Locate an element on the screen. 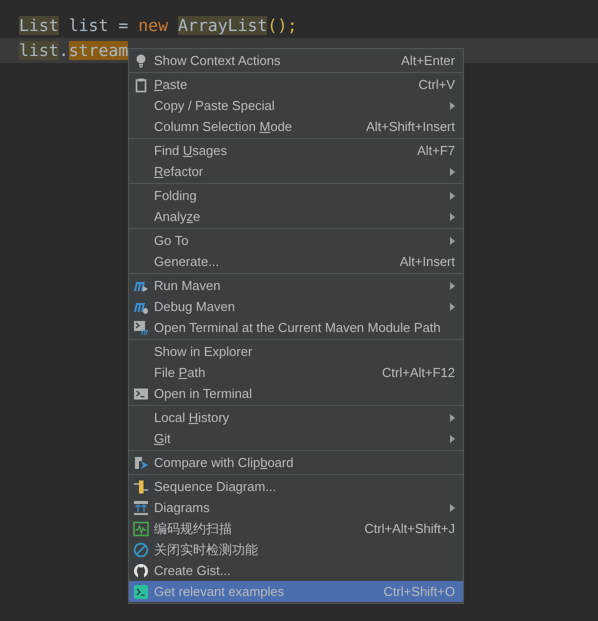 Image resolution: width=598 pixels, height=621 pixels. shortcut-text: Alt+Insert is located at coordinates (427, 261).